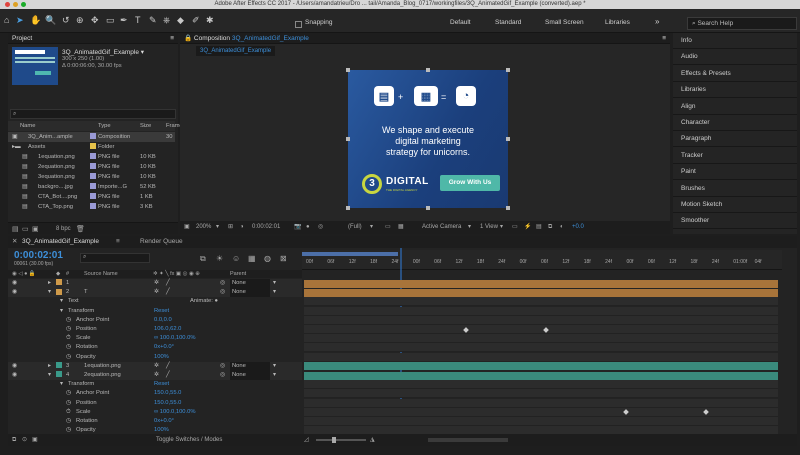 The width and height of the screenshot is (800, 455). I want to click on expand-arrow-icon: ▸, so click(49, 366).